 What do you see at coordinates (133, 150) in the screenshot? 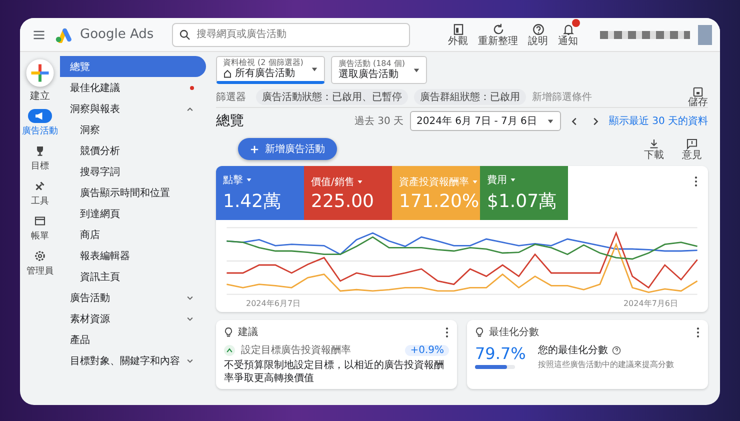
I see `nav-subitem: 競價分析` at bounding box center [133, 150].